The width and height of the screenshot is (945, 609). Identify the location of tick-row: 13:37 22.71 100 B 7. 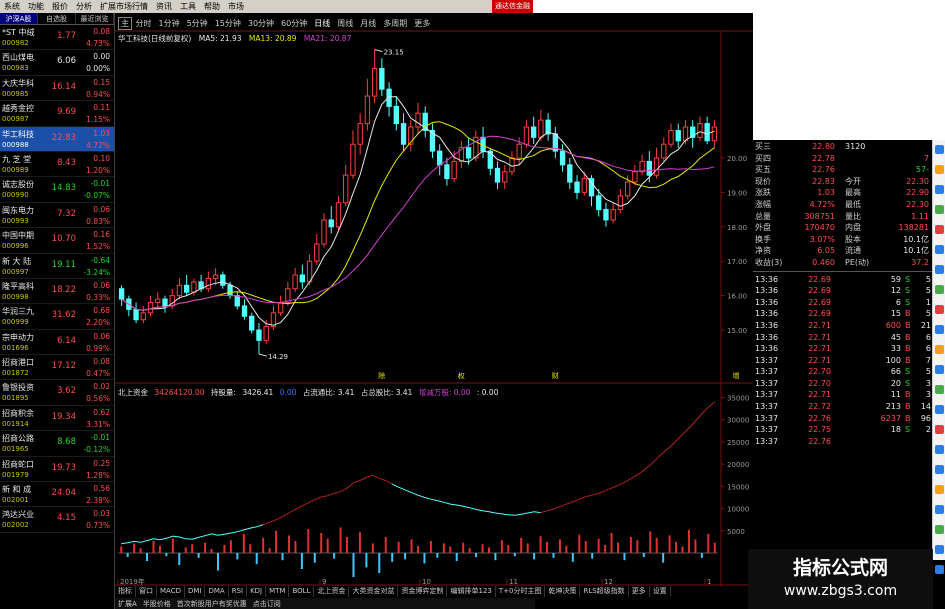
(843, 360).